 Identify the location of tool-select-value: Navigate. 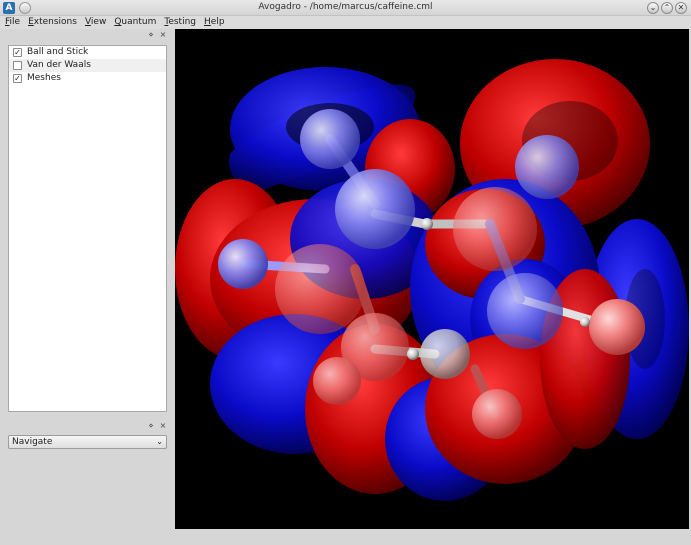
(32, 442).